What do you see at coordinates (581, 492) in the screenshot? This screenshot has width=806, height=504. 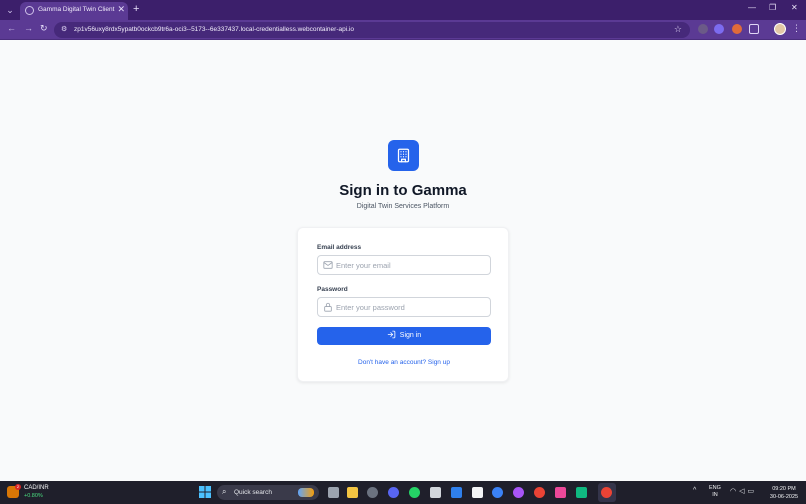 I see `meet-icon` at bounding box center [581, 492].